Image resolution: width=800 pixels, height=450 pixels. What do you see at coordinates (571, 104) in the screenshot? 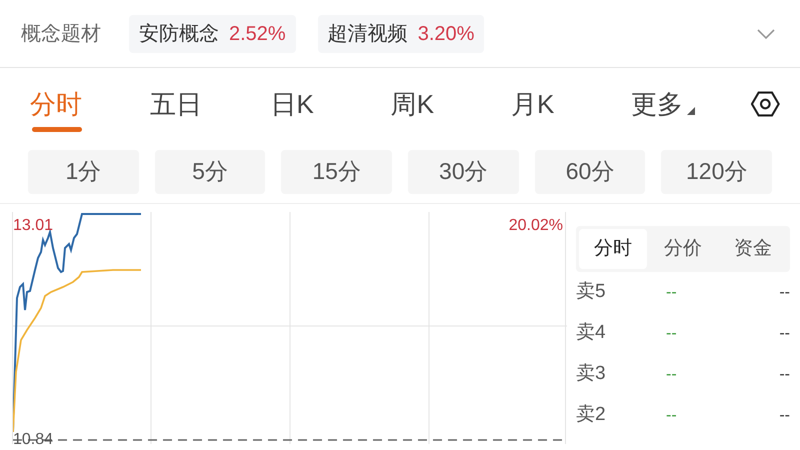
I see `period-tab: 月K` at bounding box center [571, 104].